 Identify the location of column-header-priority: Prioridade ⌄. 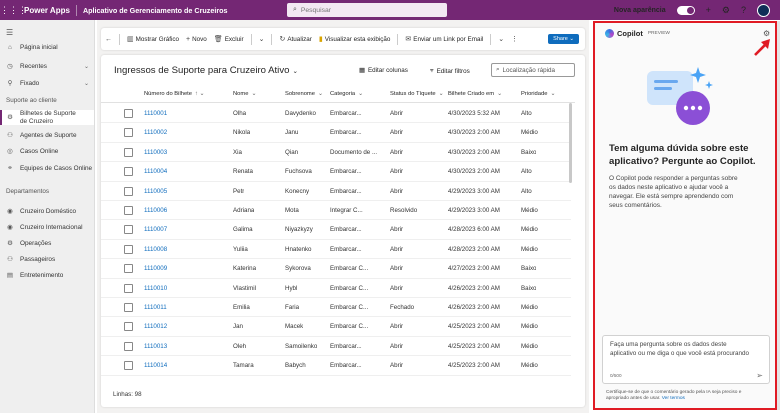
(538, 94).